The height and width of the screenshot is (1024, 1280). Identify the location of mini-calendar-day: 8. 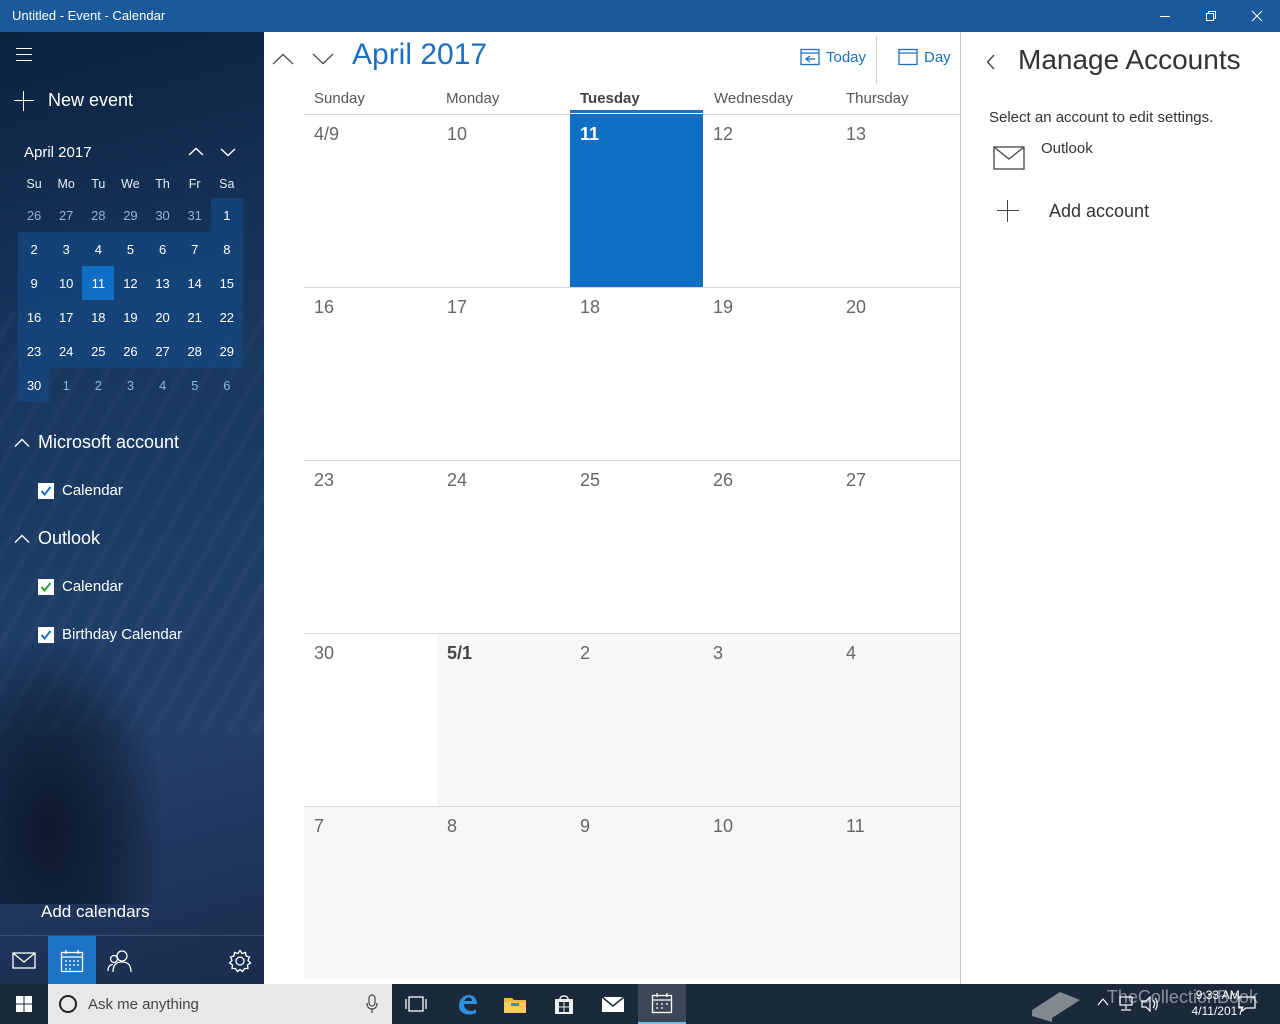
(226, 249).